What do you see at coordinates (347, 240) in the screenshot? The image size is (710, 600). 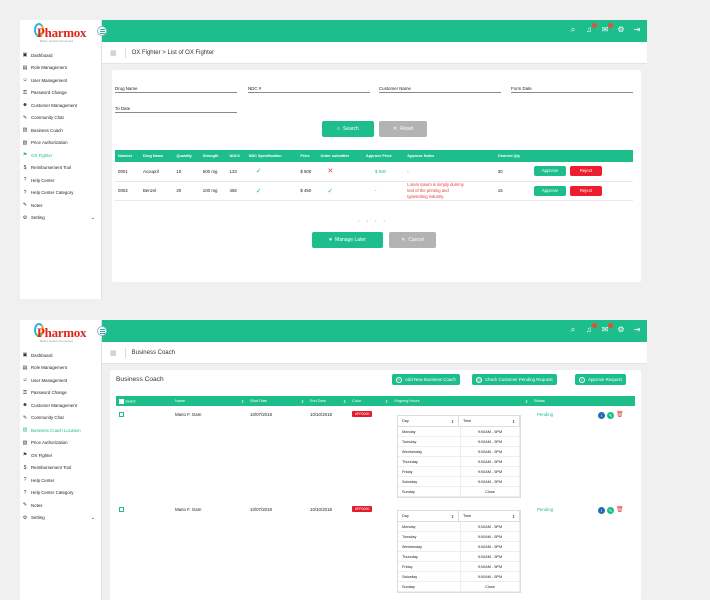 I see `manage-later-button: ♥ Manage Later` at bounding box center [347, 240].